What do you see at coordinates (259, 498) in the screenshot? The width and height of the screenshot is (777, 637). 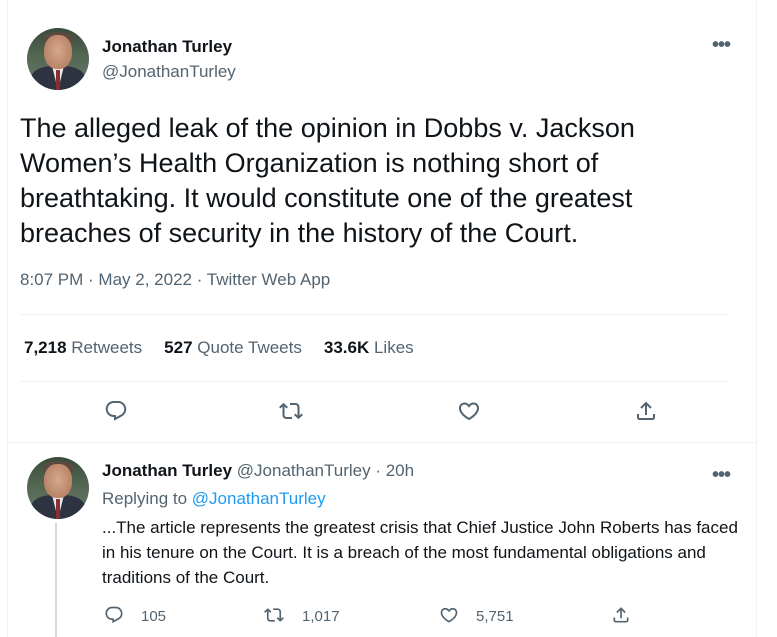 I see `replying-handle-link: @JonathanTurley` at bounding box center [259, 498].